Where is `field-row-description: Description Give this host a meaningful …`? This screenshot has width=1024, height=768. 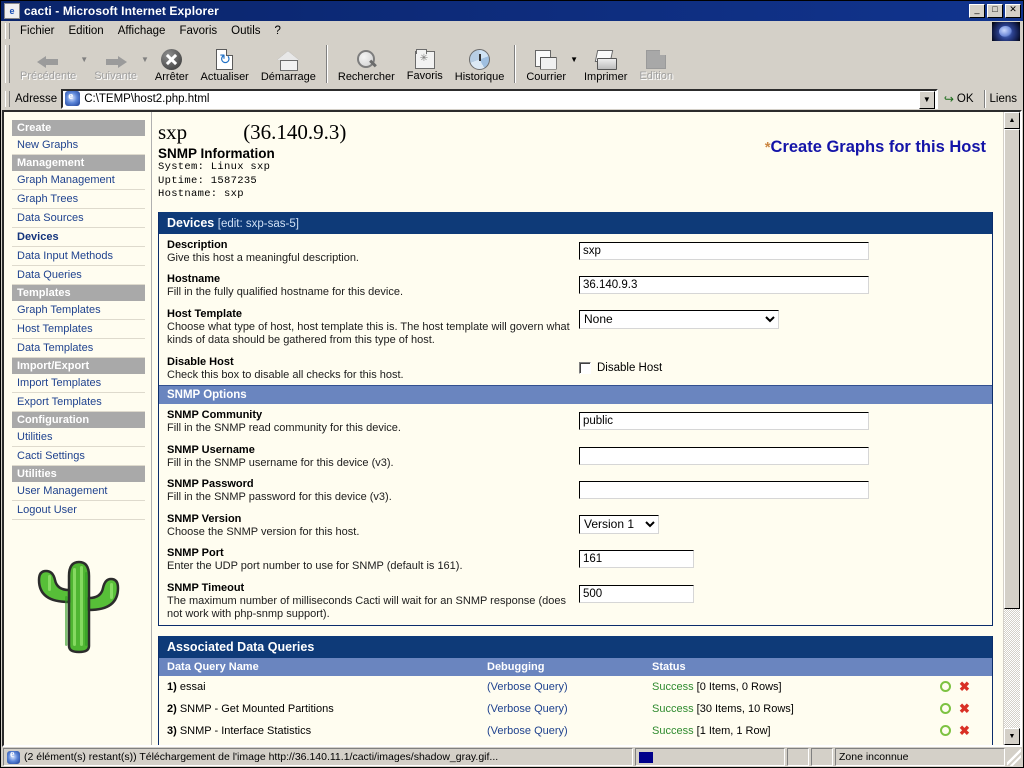
field-row-description: Description Give this host a meaningful … is located at coordinates (575, 251).